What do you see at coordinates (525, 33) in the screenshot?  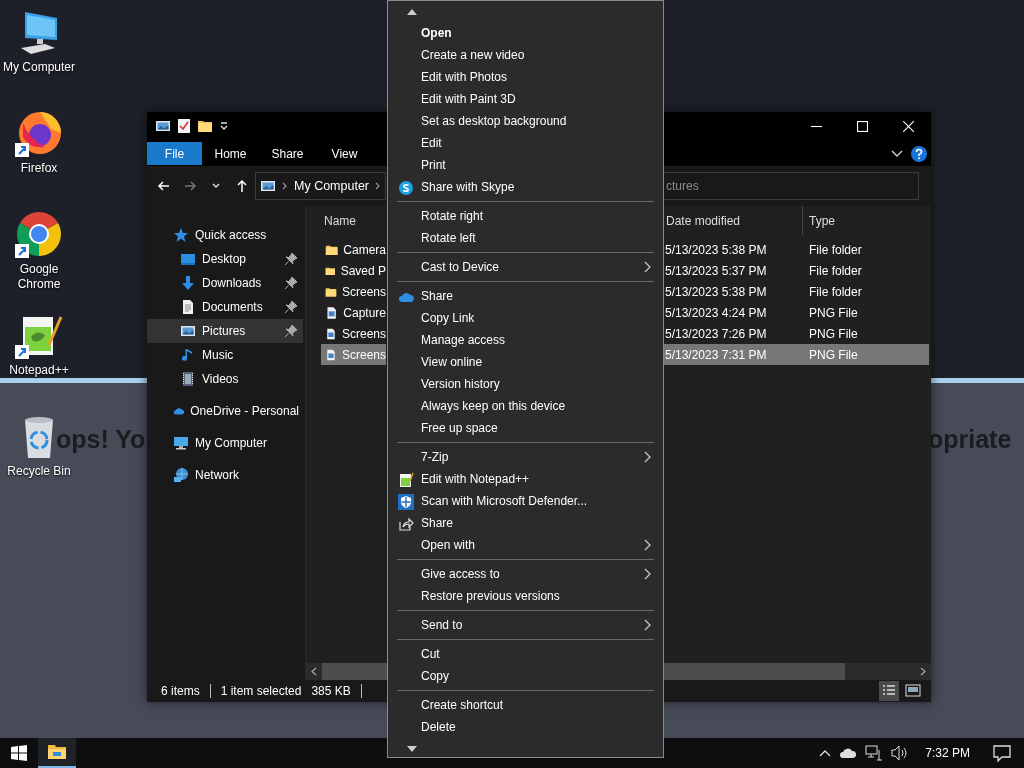 I see `menu-item: Open` at bounding box center [525, 33].